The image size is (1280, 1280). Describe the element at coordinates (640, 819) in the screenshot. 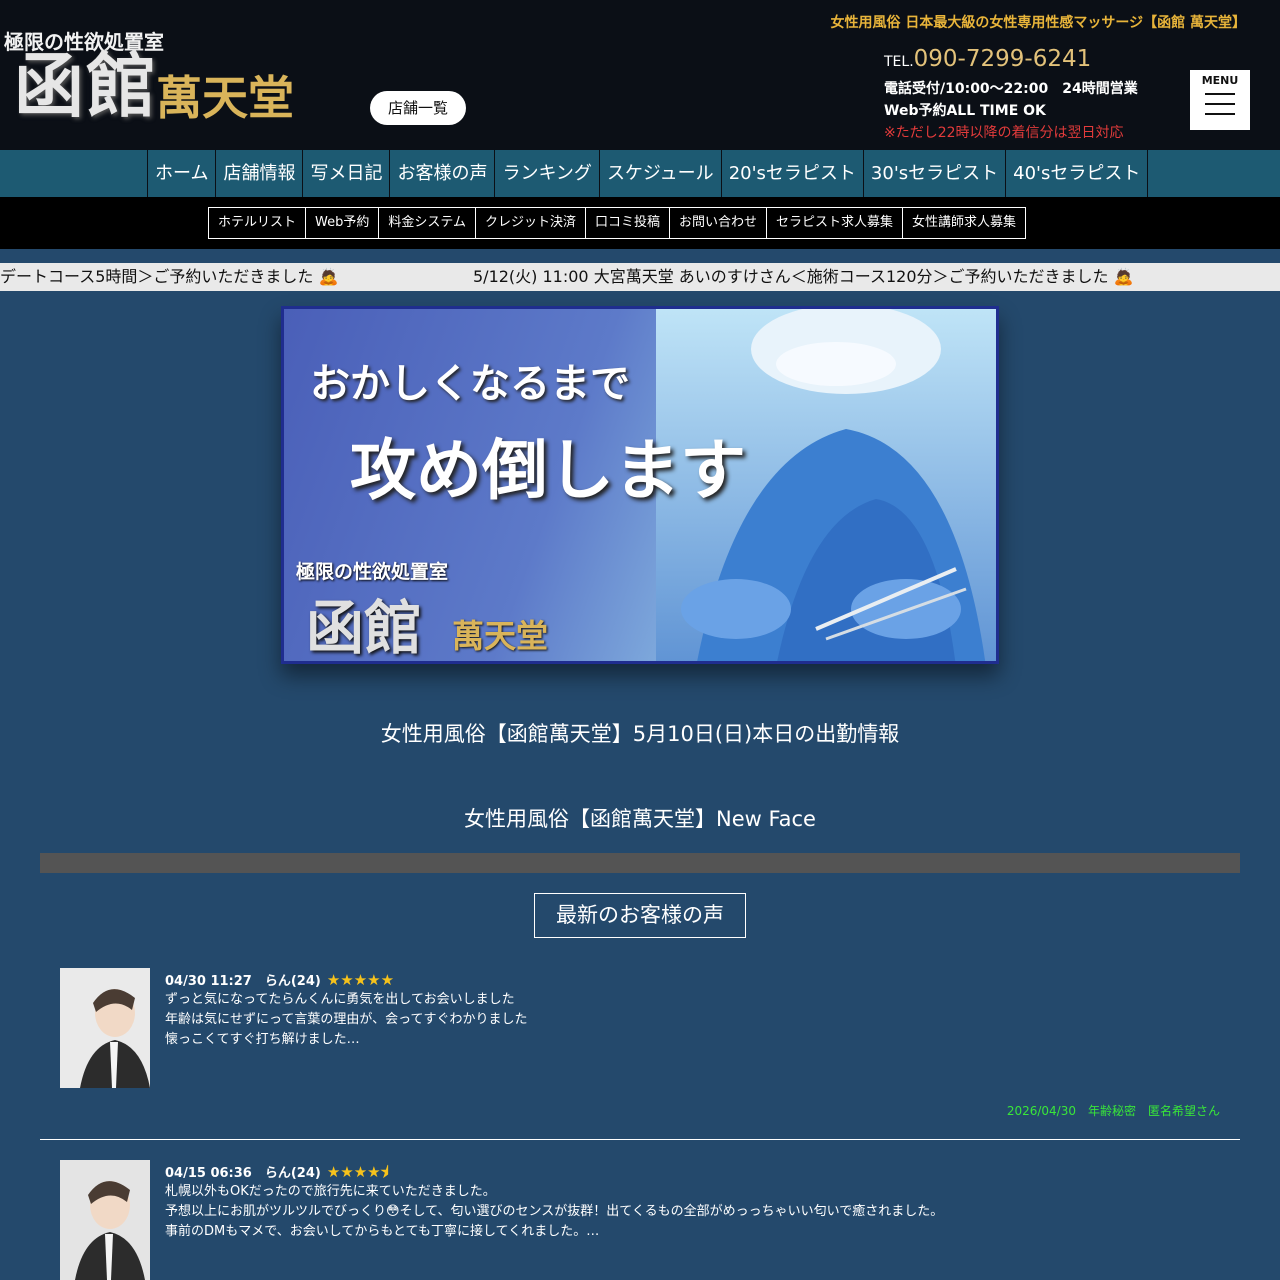

I see `new-face-title: 女性用風俗【函館萬天堂】New Face` at that location.